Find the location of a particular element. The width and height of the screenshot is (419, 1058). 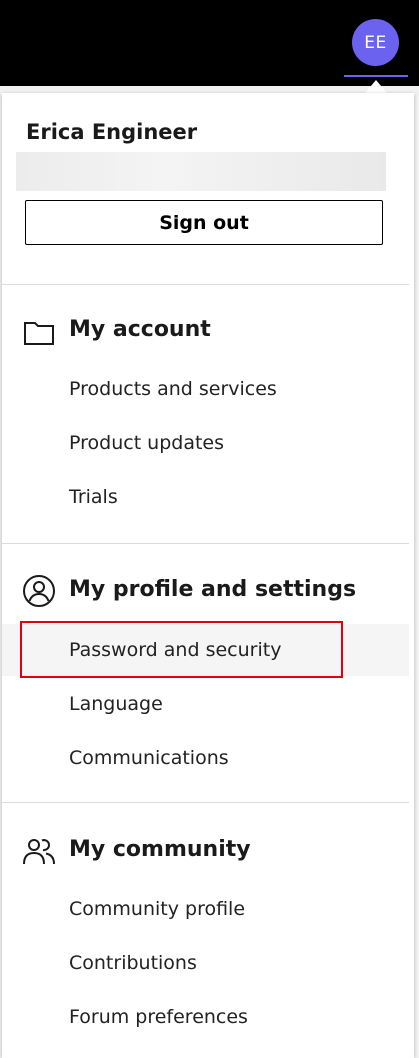

menu-item-product-updates: Product updates is located at coordinates (205, 443).